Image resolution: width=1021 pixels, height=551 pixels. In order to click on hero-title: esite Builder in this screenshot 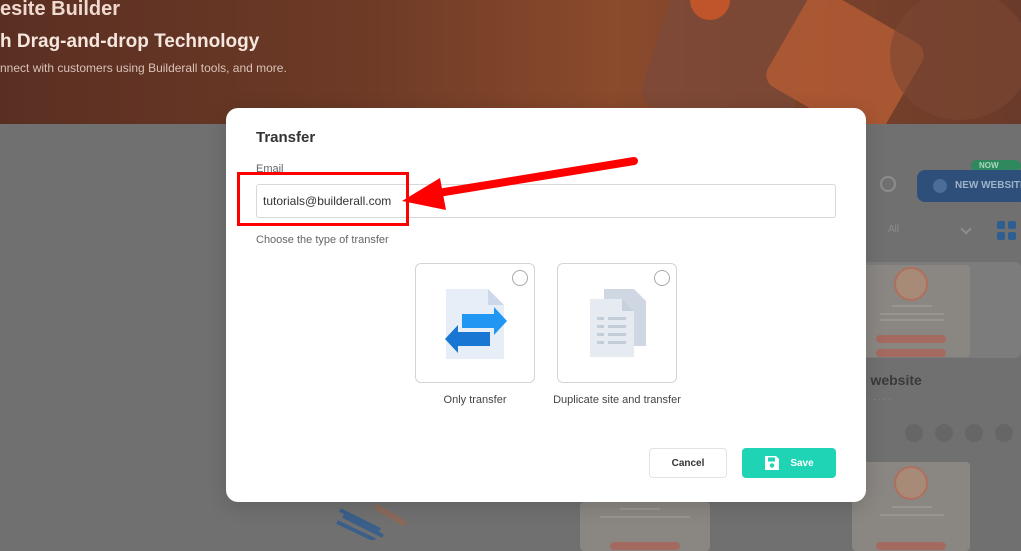, I will do `click(60, 10)`.